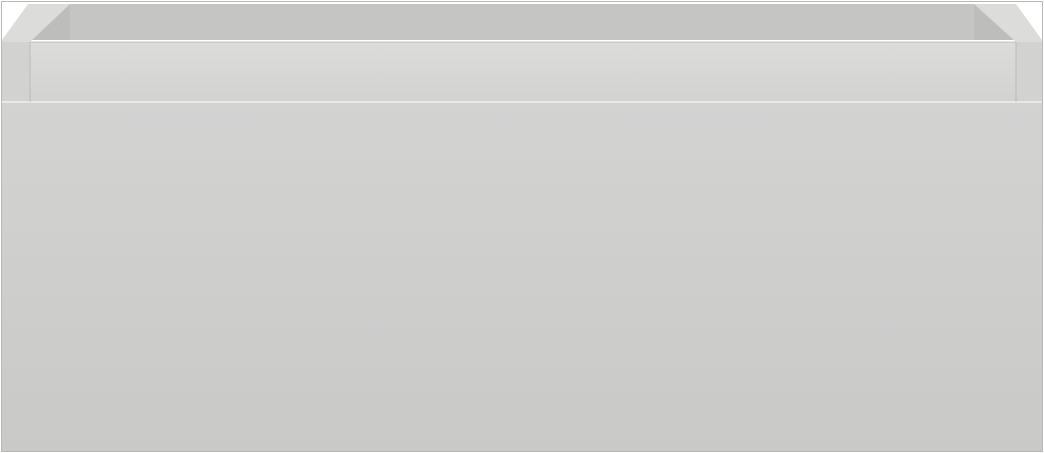 This screenshot has width=1044, height=453. What do you see at coordinates (16, 72) in the screenshot?
I see `rim-left-corner` at bounding box center [16, 72].